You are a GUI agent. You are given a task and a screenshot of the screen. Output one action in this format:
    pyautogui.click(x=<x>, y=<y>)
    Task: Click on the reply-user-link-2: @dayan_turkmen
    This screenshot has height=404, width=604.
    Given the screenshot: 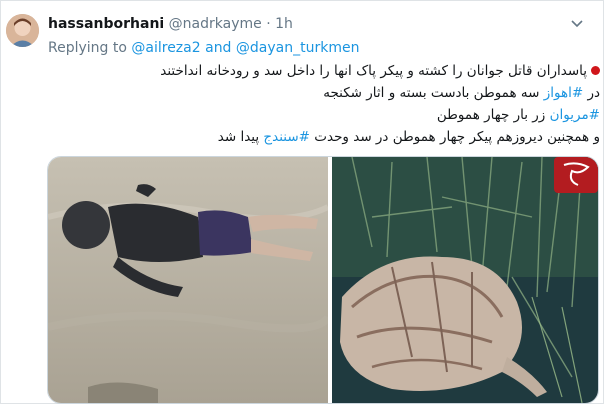 What is the action you would take?
    pyautogui.click(x=298, y=48)
    